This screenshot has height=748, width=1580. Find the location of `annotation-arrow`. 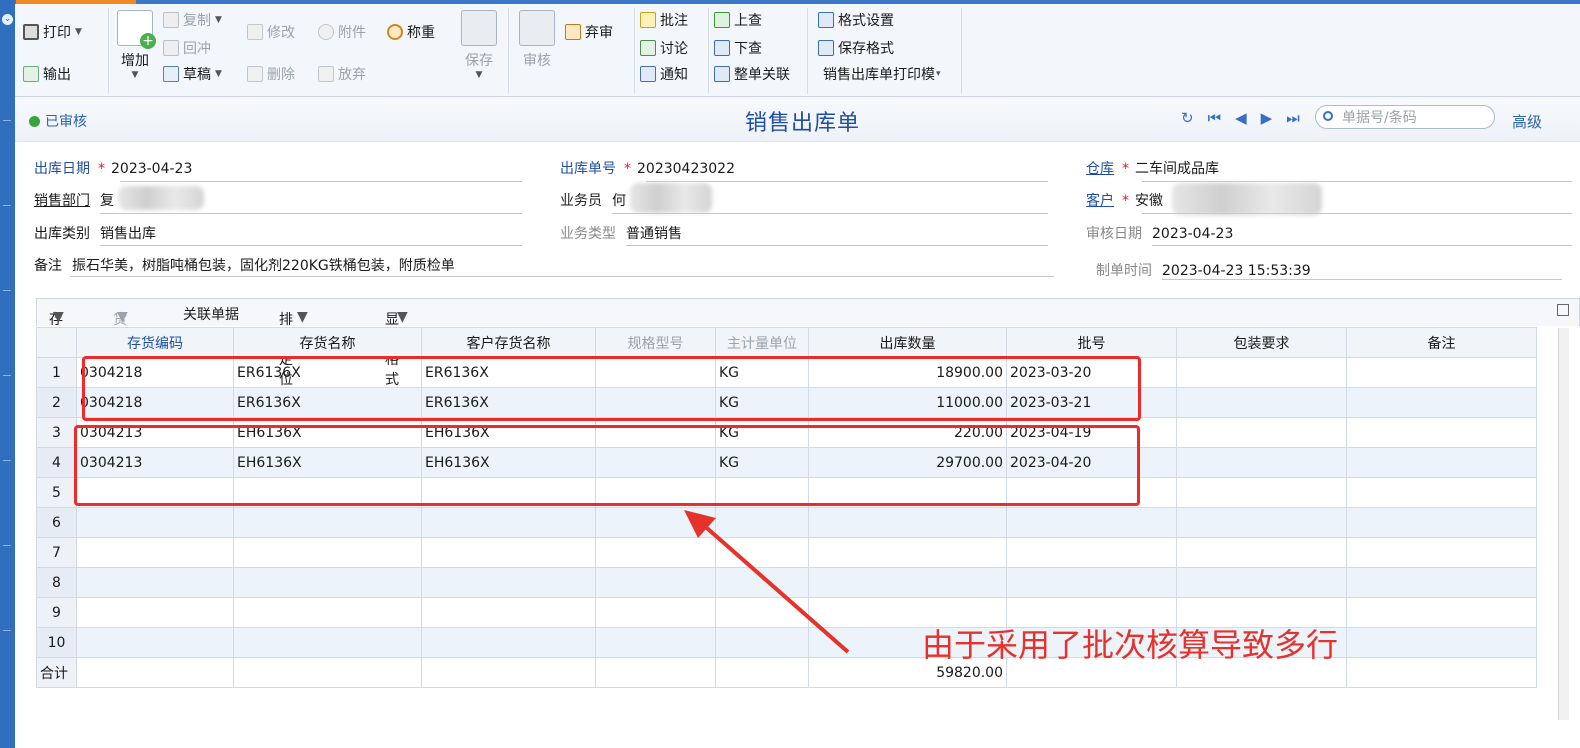

annotation-arrow is located at coordinates (767, 582).